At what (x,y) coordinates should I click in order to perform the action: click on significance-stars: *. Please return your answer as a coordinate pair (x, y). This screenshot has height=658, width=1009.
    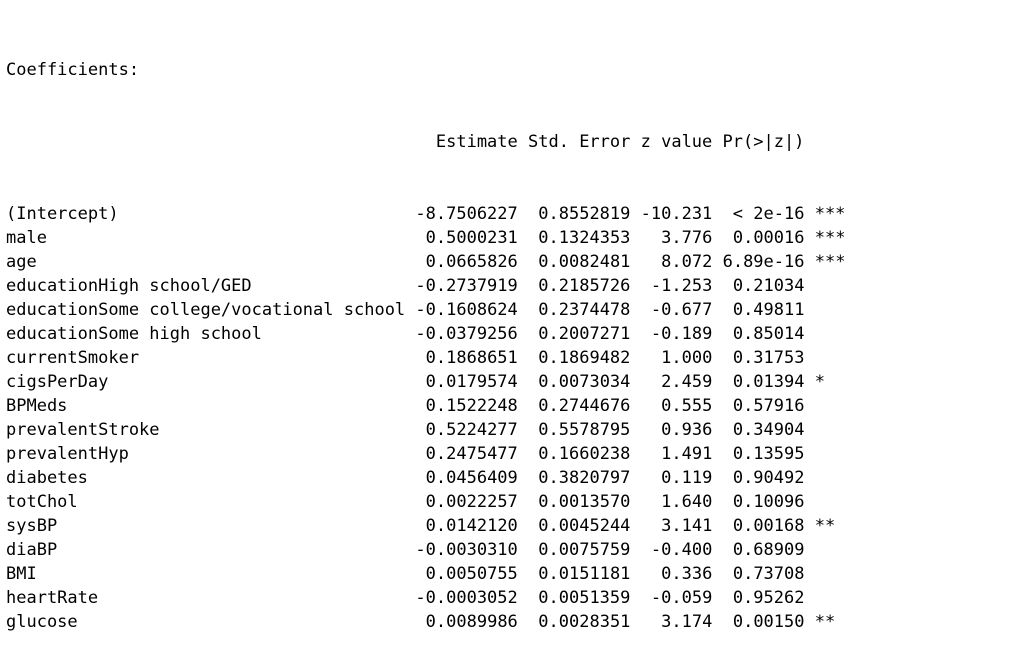
    Looking at the image, I should click on (819, 382).